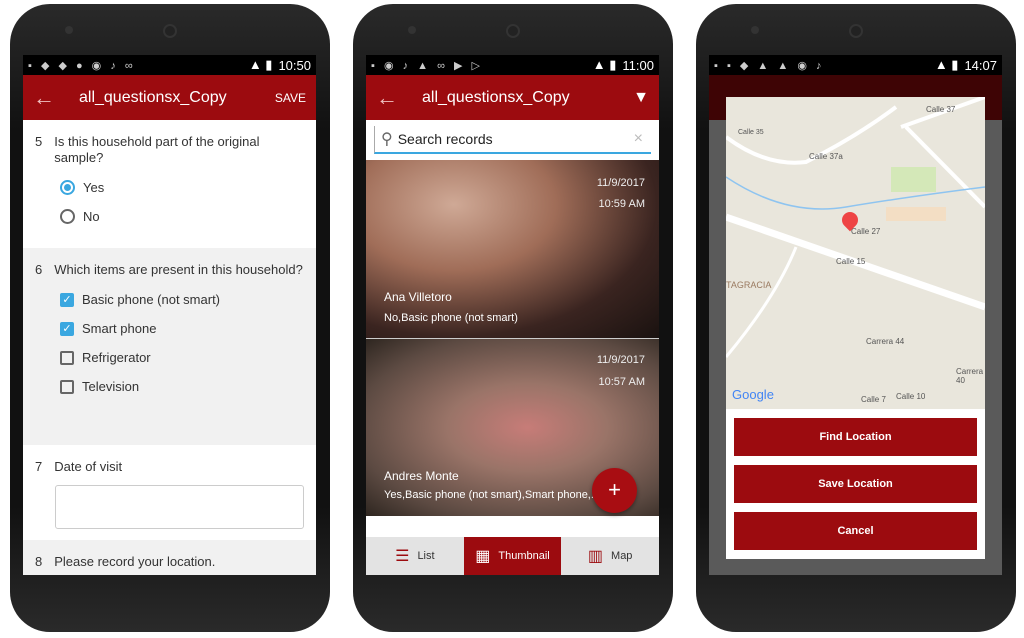  Describe the element at coordinates (855, 484) in the screenshot. I see `save-location-button: Save Location` at that location.